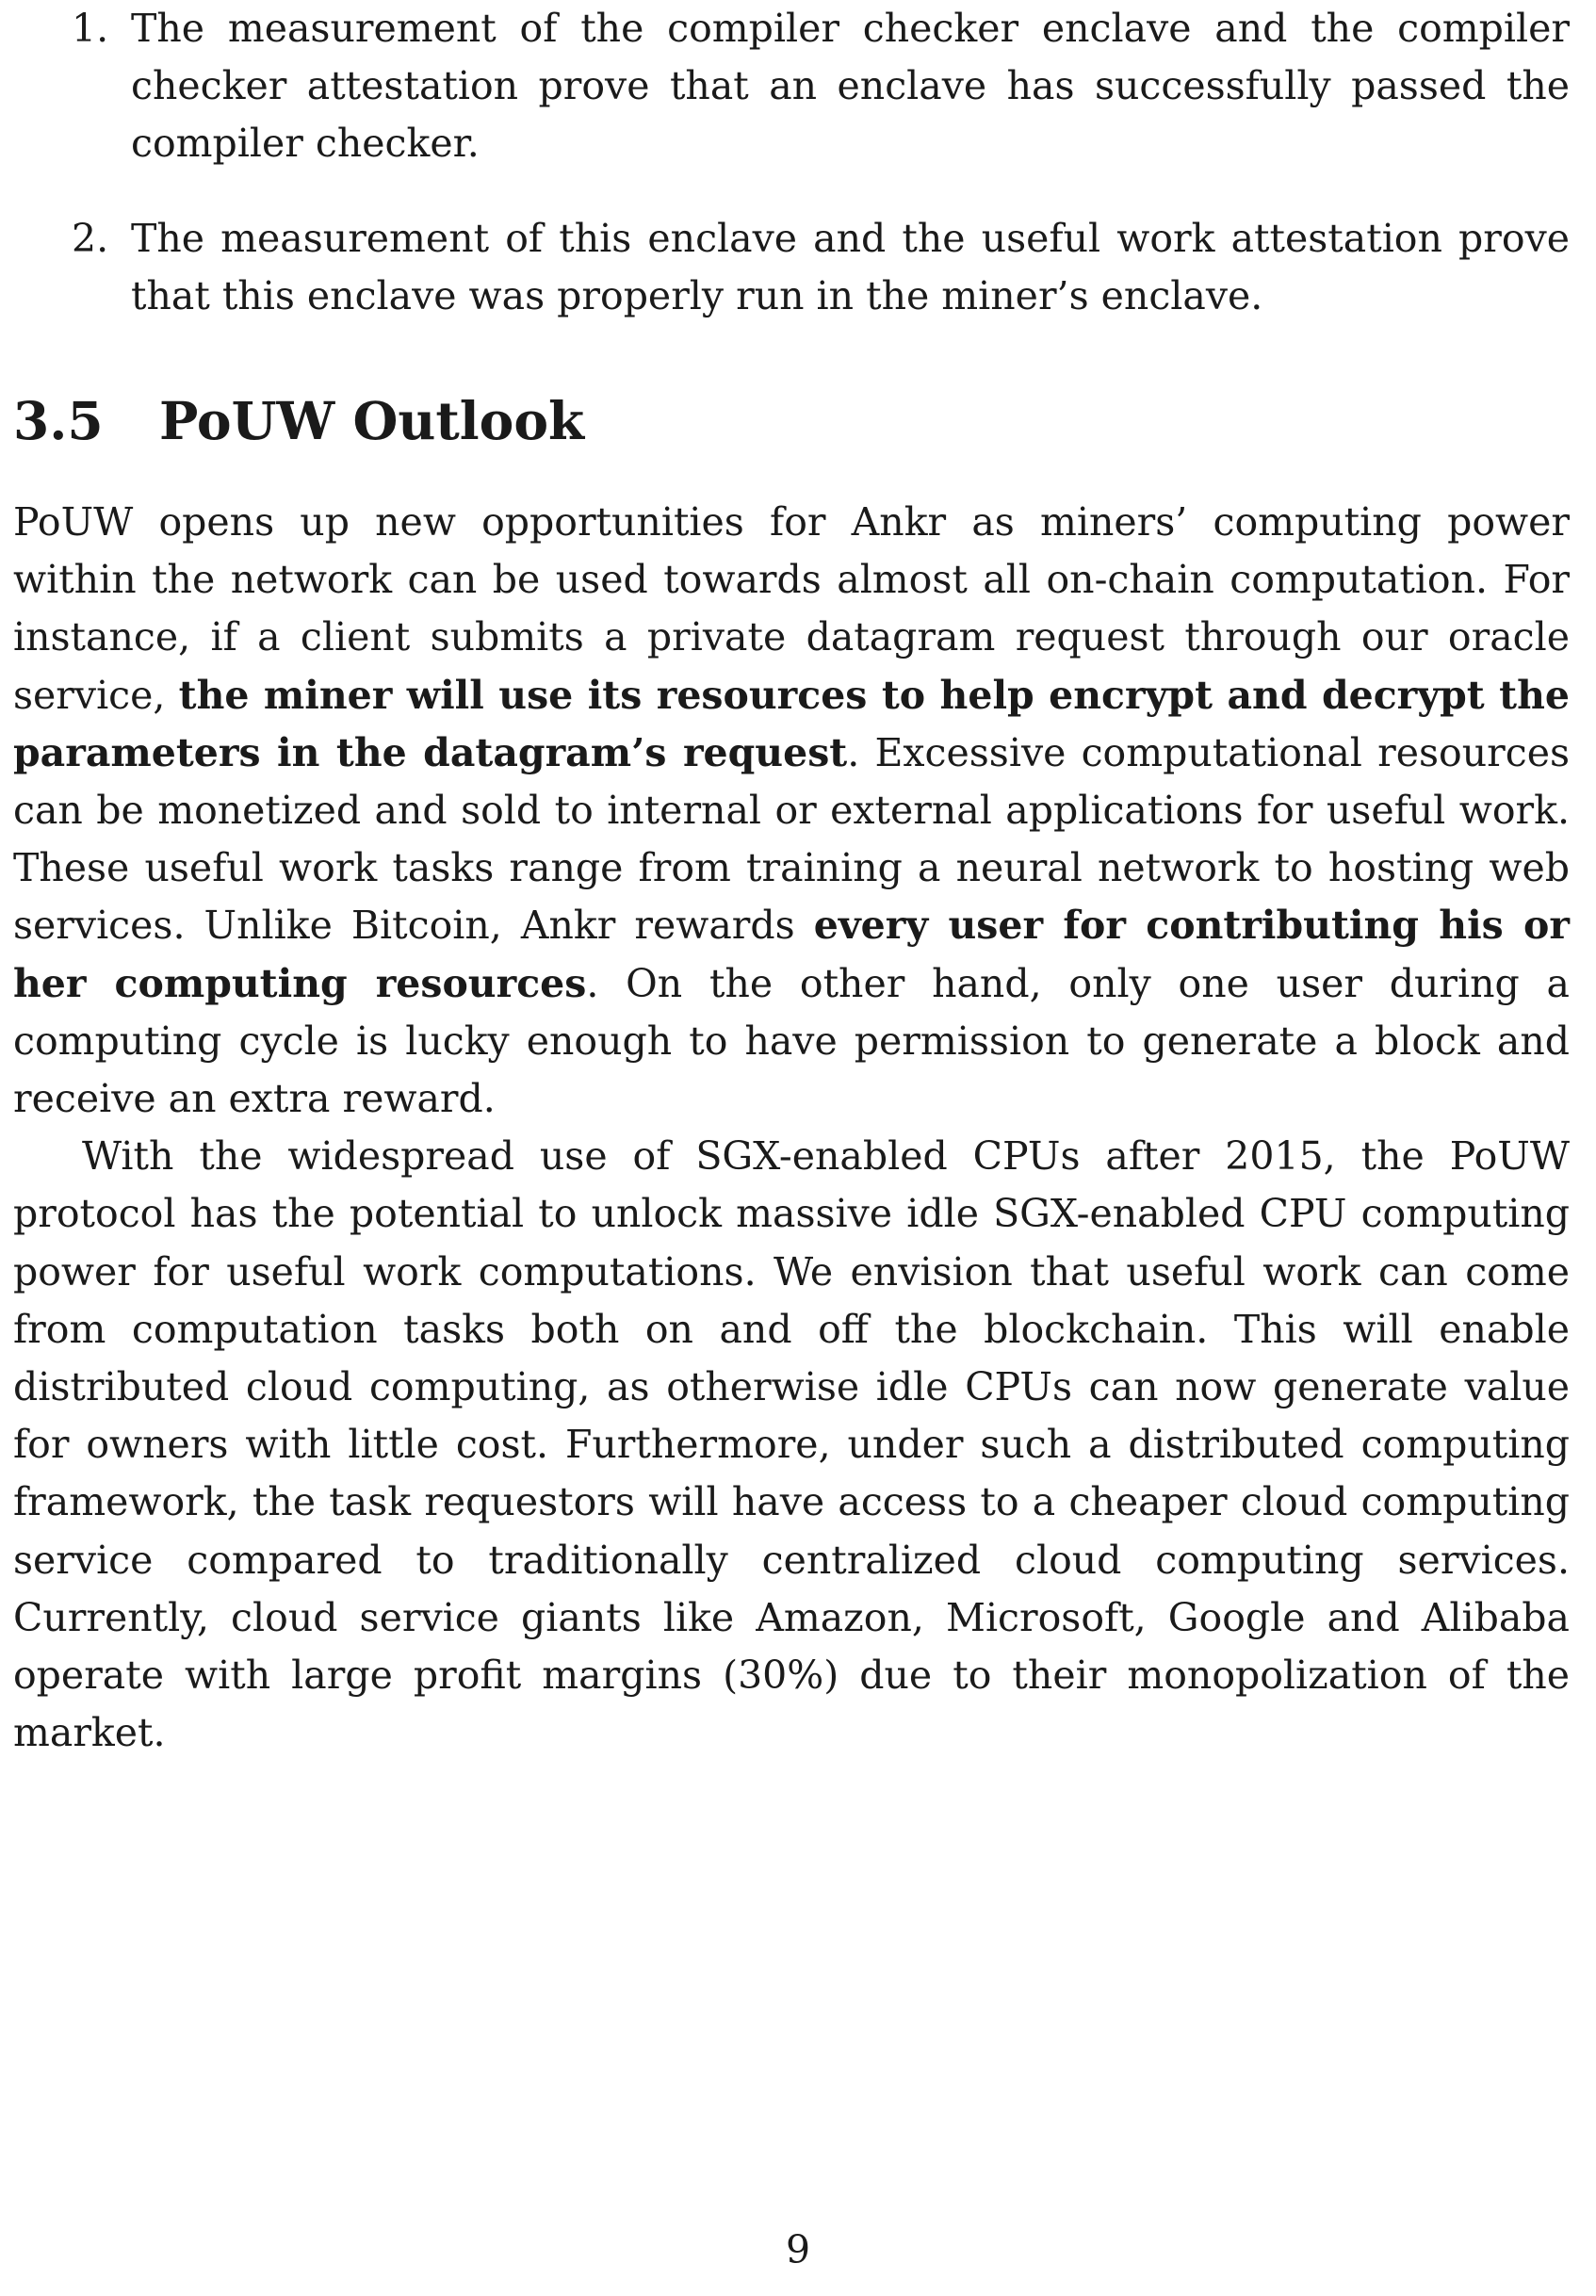 This screenshot has width=1596, height=2296. I want to click on list-item-marker: 2., so click(90, 238).